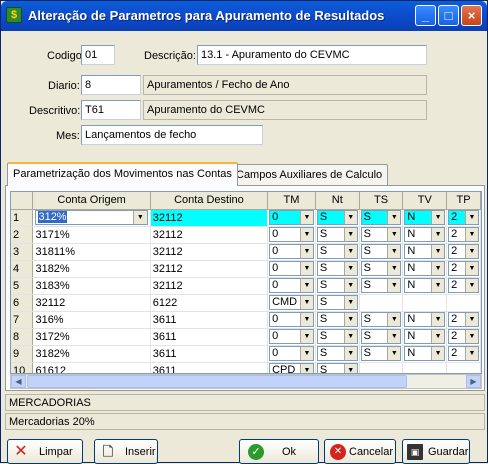 Image resolution: width=488 pixels, height=464 pixels. I want to click on column-header: TP, so click(463, 201).